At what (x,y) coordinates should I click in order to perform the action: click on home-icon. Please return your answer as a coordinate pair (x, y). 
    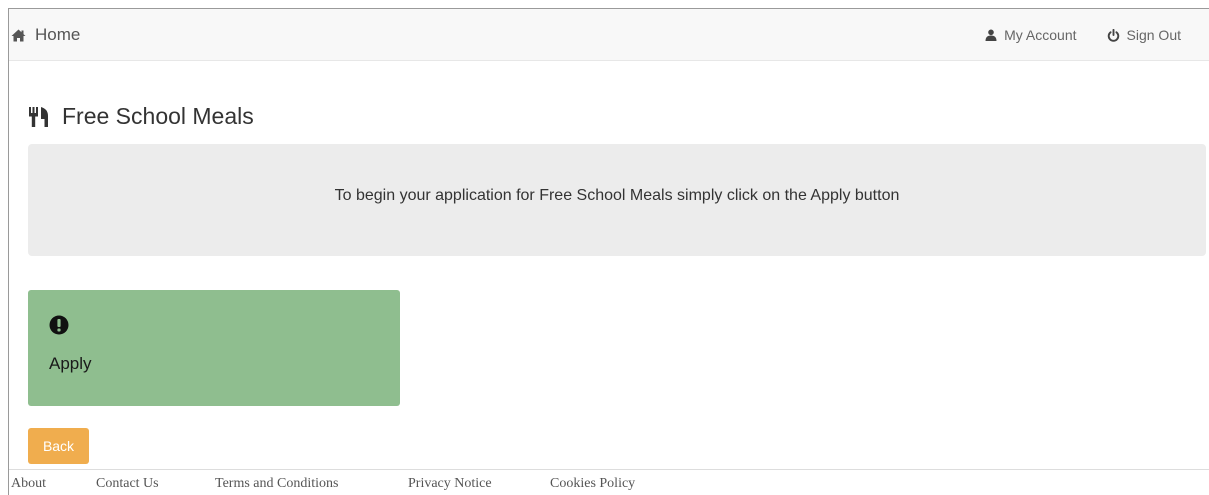
    Looking at the image, I should click on (18, 35).